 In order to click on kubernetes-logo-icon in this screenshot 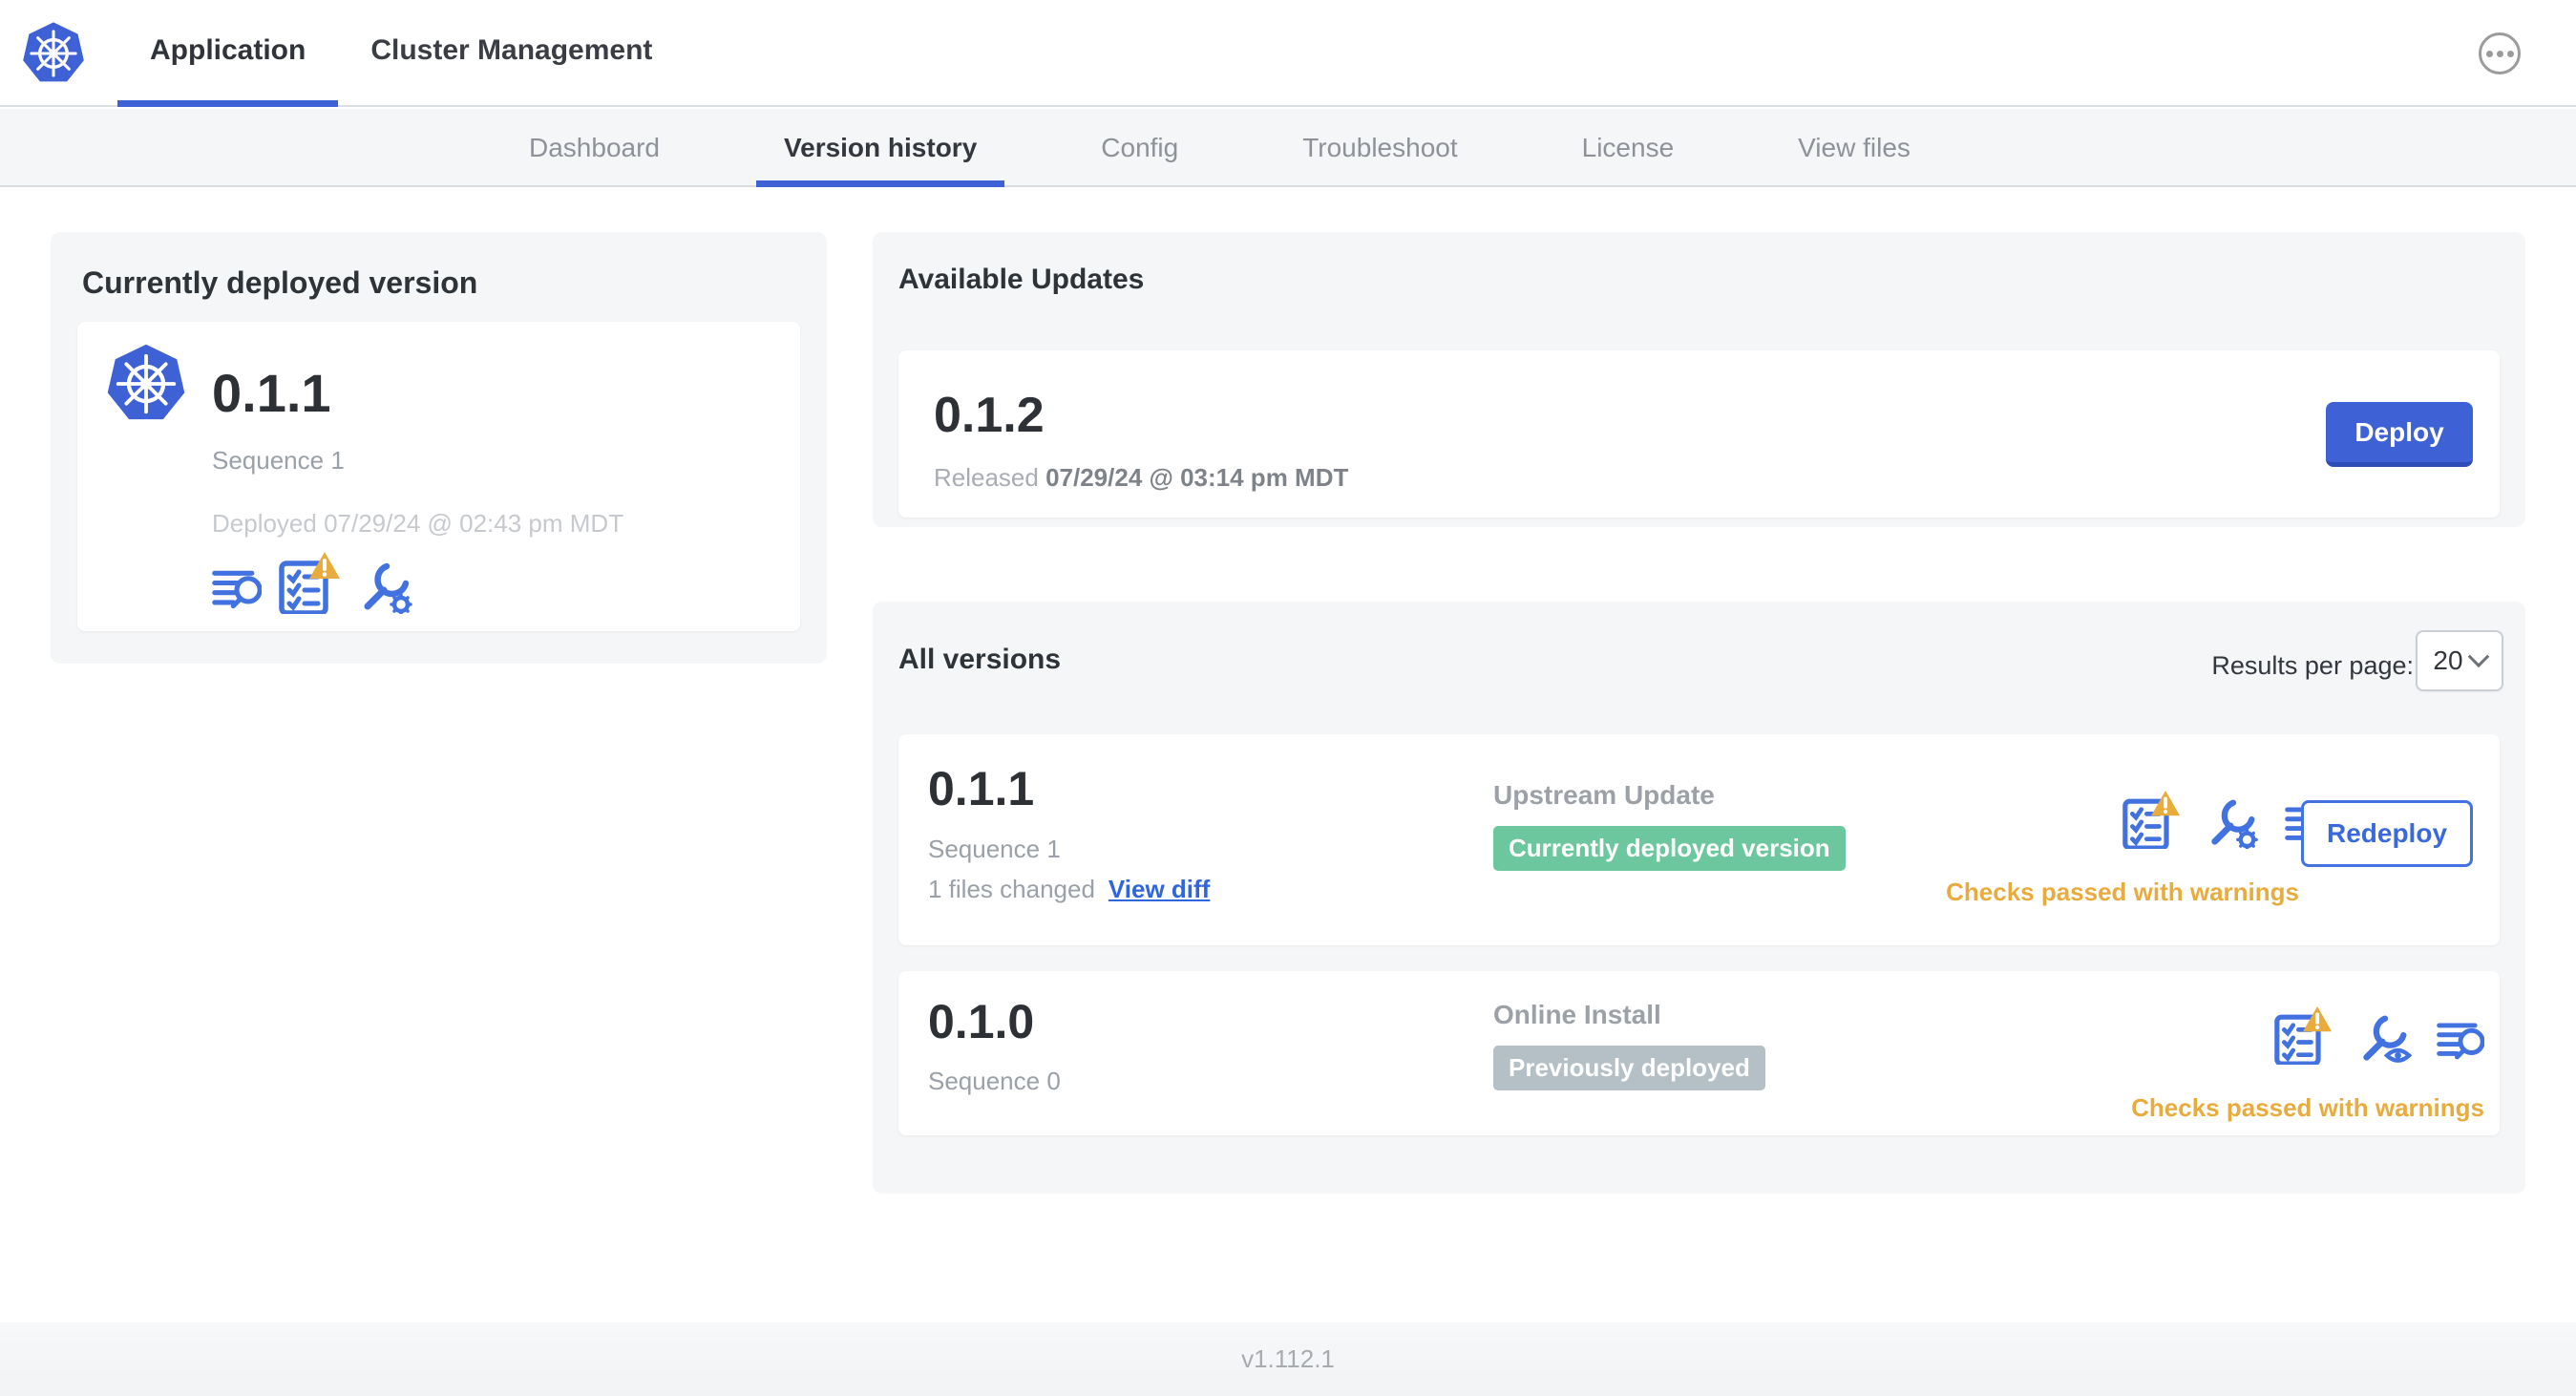, I will do `click(53, 52)`.